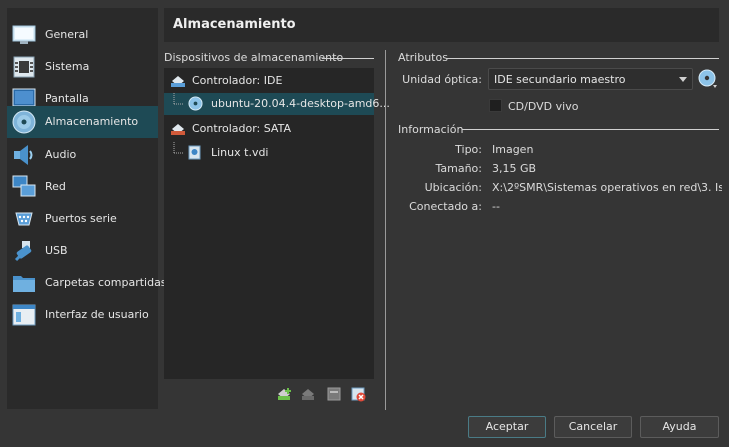 The width and height of the screenshot is (729, 447). Describe the element at coordinates (178, 129) in the screenshot. I see `sata-controller-icon` at that location.